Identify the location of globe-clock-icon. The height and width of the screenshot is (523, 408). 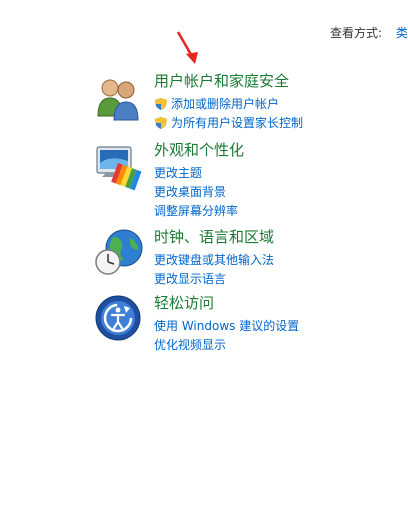
(119, 252).